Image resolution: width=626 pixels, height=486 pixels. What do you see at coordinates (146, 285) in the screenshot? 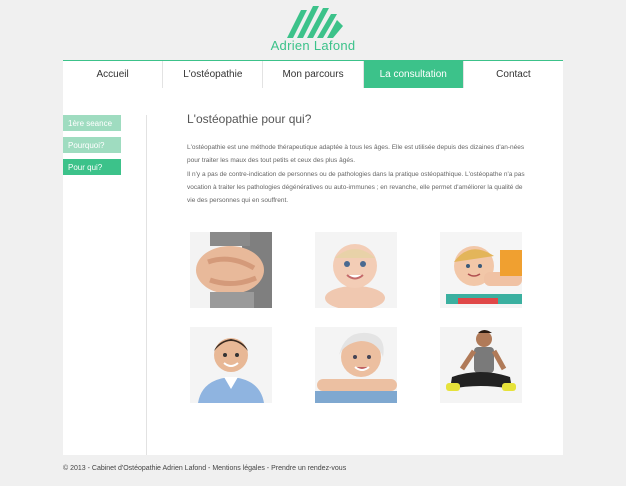
I see `vertical-divider` at bounding box center [146, 285].